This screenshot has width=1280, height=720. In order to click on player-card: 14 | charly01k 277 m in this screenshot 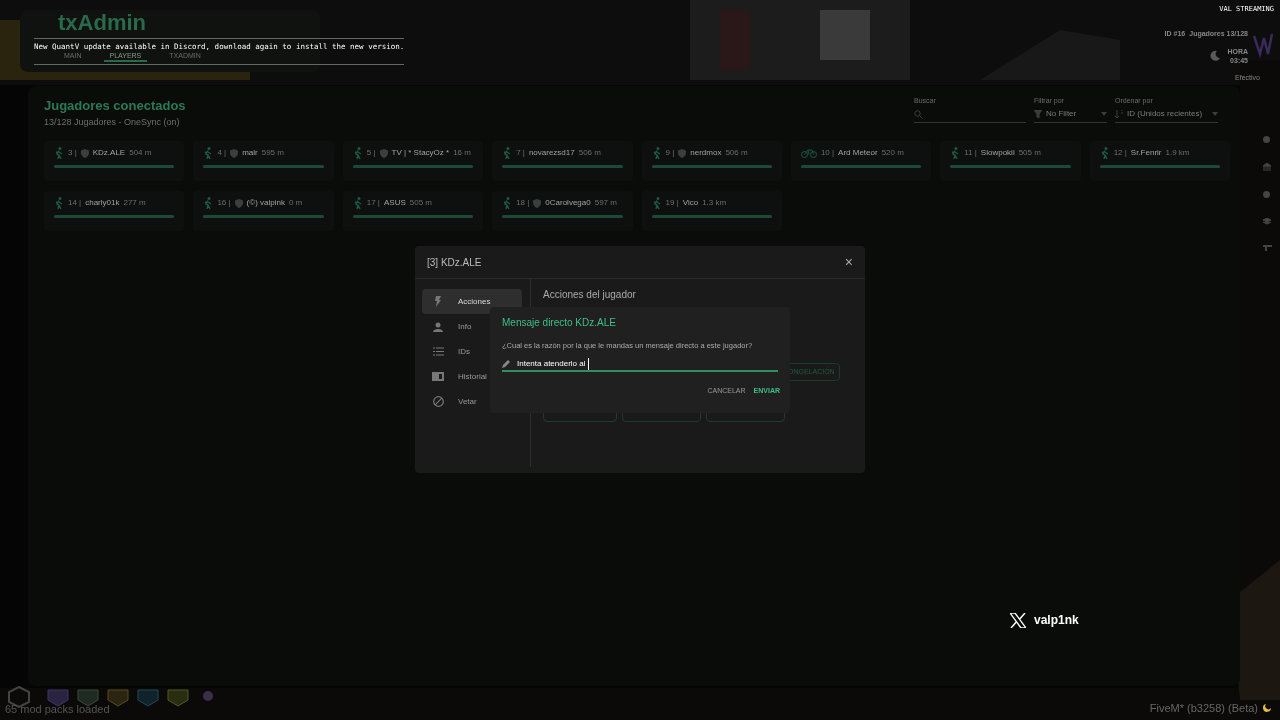, I will do `click(114, 211)`.